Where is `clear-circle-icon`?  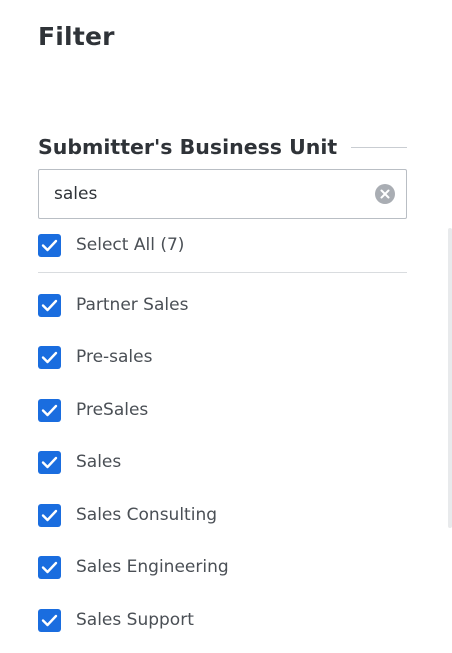
clear-circle-icon is located at coordinates (385, 194).